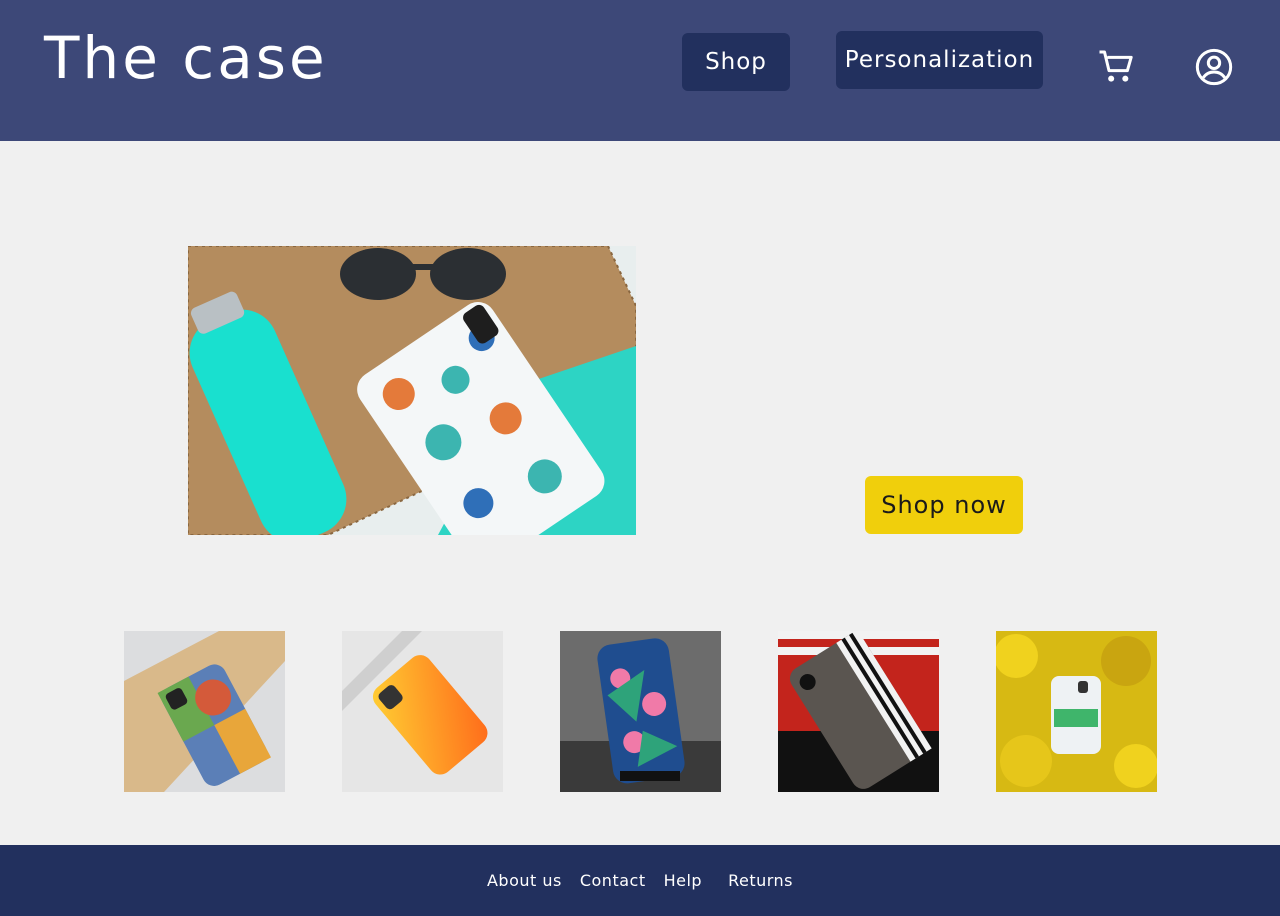 This screenshot has width=1280, height=916. I want to click on footer-link-contact: Contact, so click(613, 880).